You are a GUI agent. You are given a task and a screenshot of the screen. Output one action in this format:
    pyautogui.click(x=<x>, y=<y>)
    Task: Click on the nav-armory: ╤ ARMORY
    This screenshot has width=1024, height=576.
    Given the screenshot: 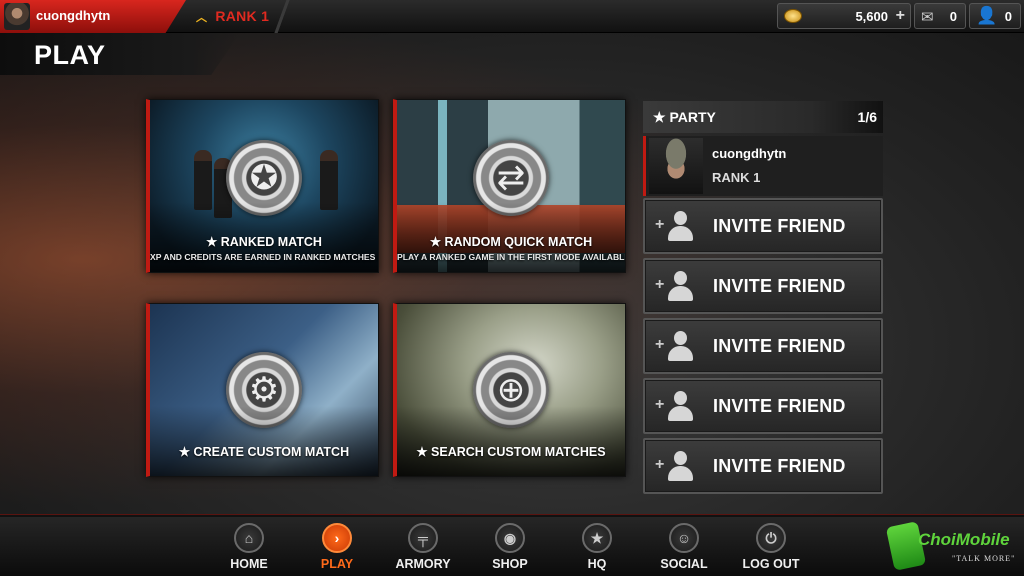 What is the action you would take?
    pyautogui.click(x=423, y=549)
    